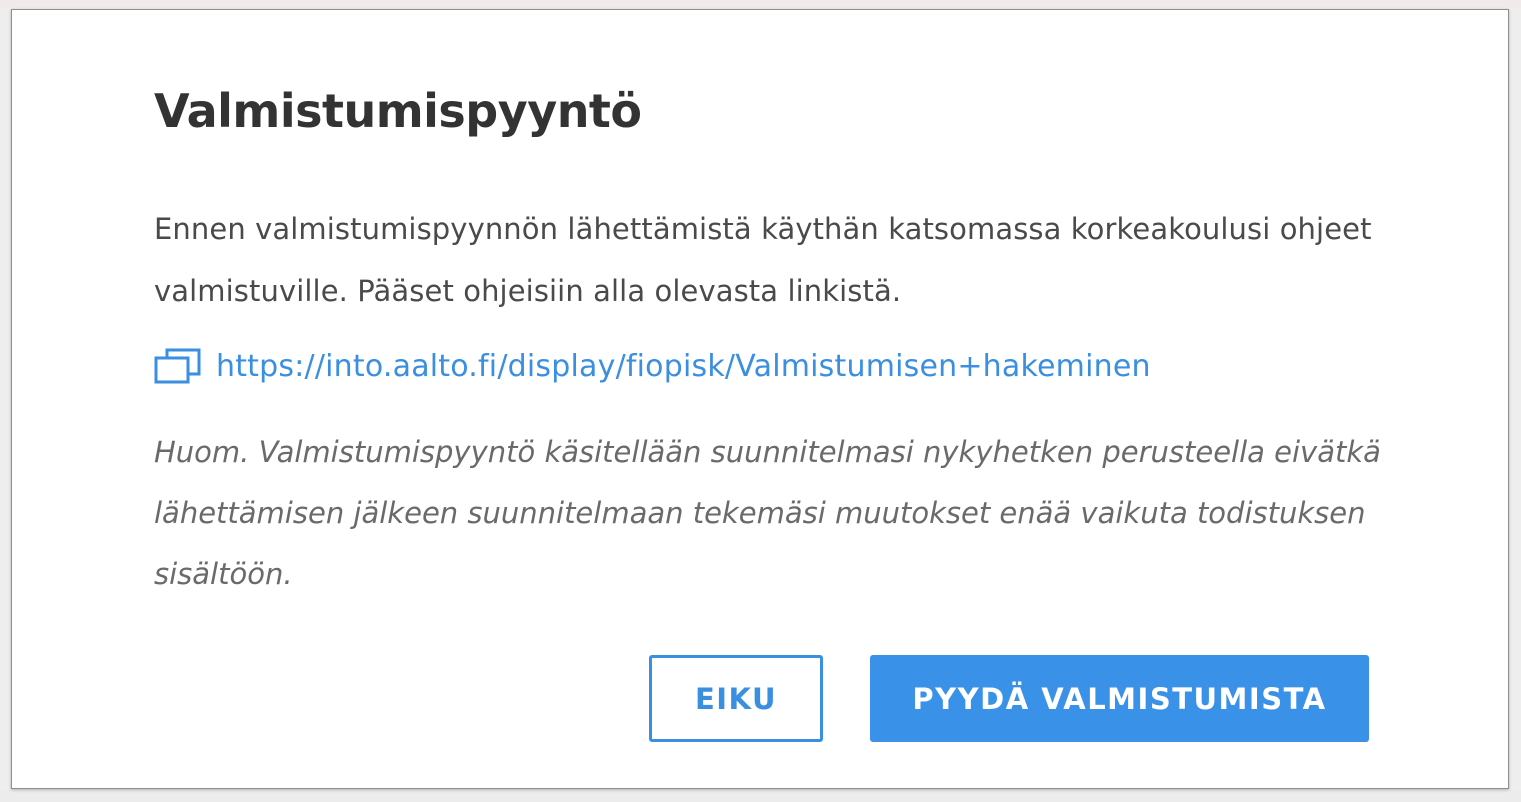 This screenshot has height=802, width=1521. Describe the element at coordinates (736, 698) in the screenshot. I see `cancel-button: EIKU` at that location.